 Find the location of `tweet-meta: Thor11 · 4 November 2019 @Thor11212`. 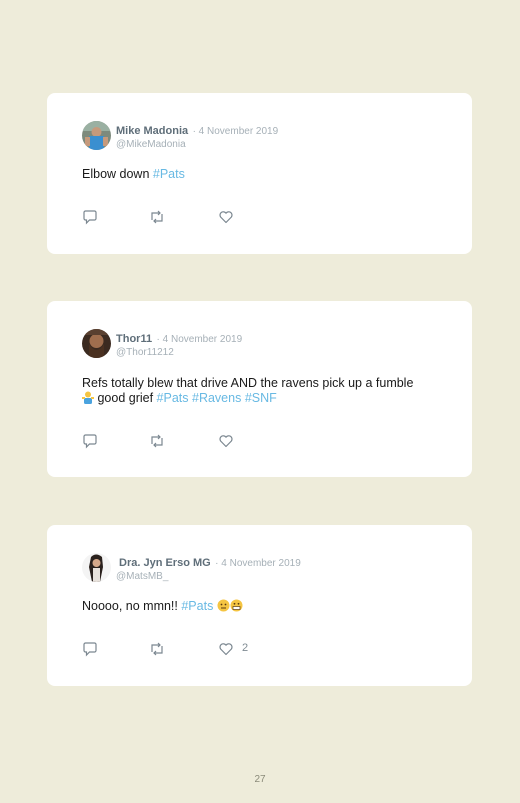

tweet-meta: Thor11 · 4 November 2019 @Thor11212 is located at coordinates (179, 345).